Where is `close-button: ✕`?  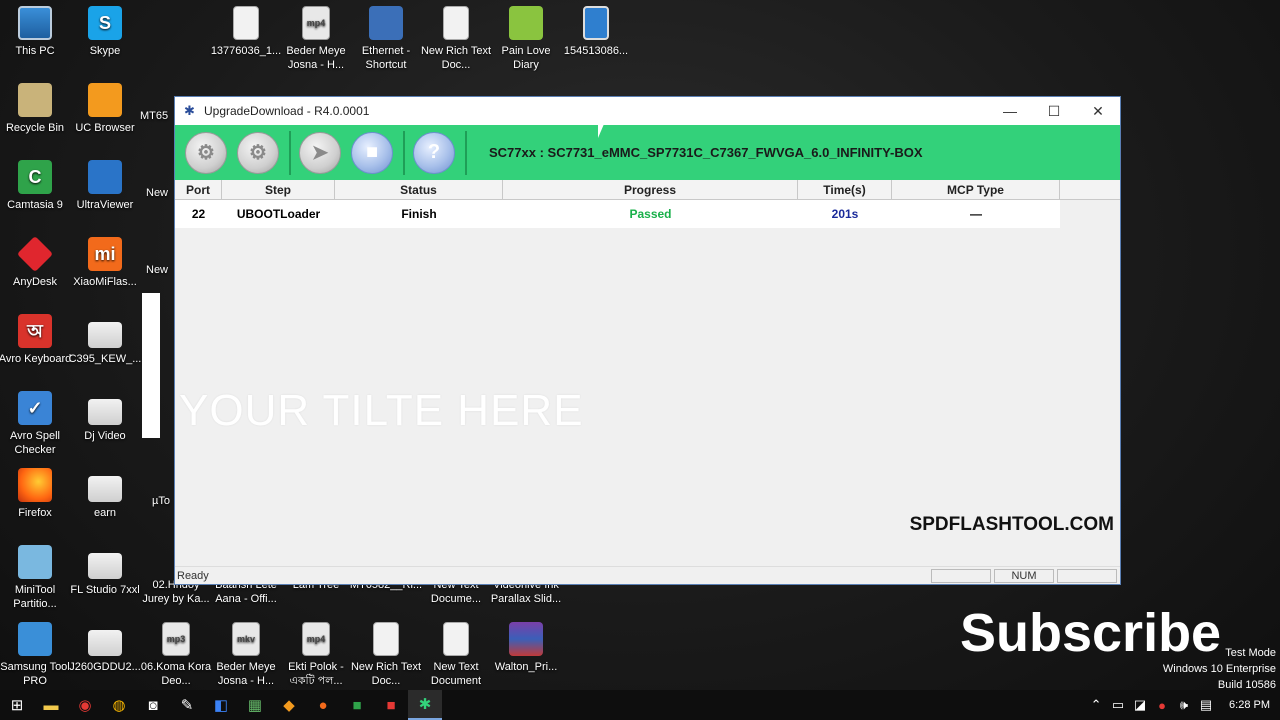 close-button: ✕ is located at coordinates (1098, 111).